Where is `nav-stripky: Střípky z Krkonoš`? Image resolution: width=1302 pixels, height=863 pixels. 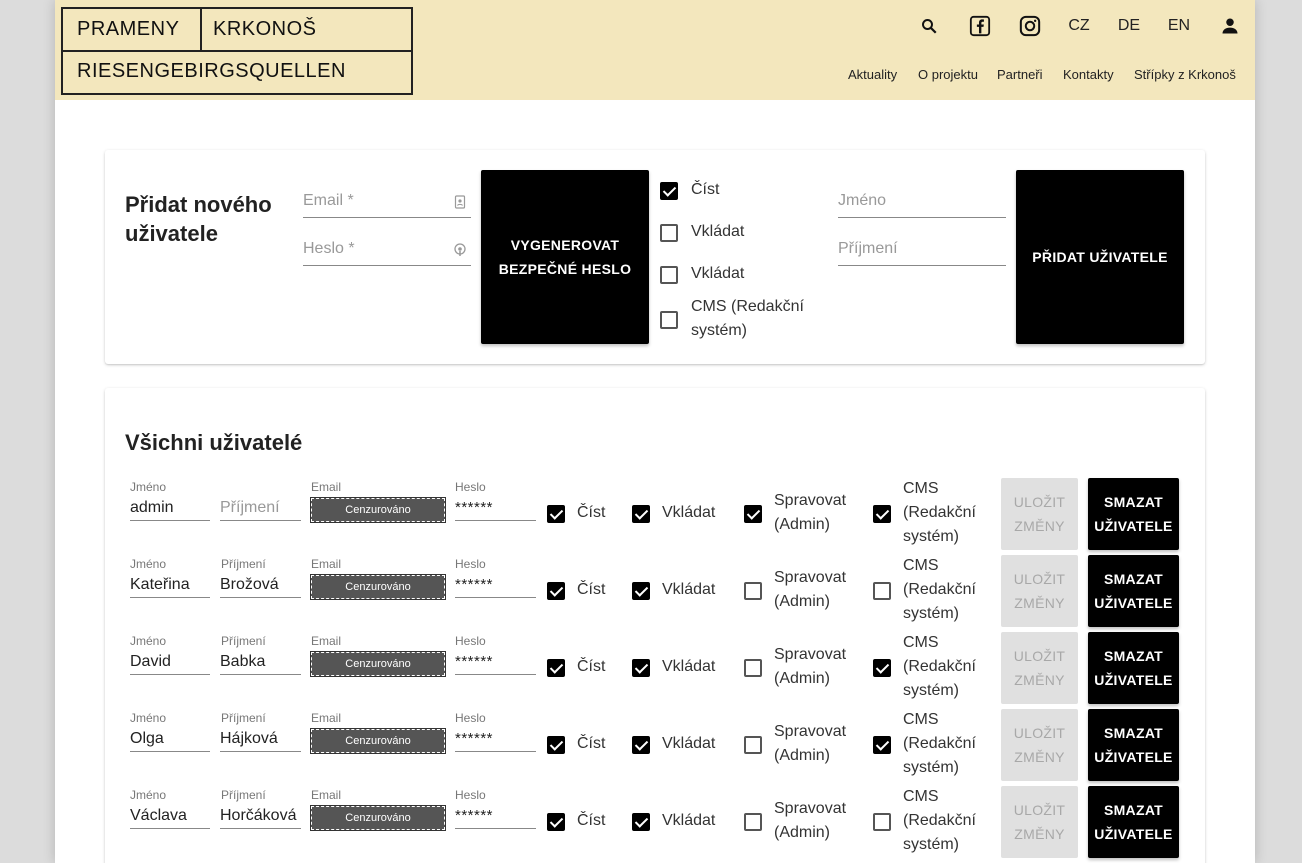
nav-stripky: Střípky z Krkonoš is located at coordinates (1185, 74).